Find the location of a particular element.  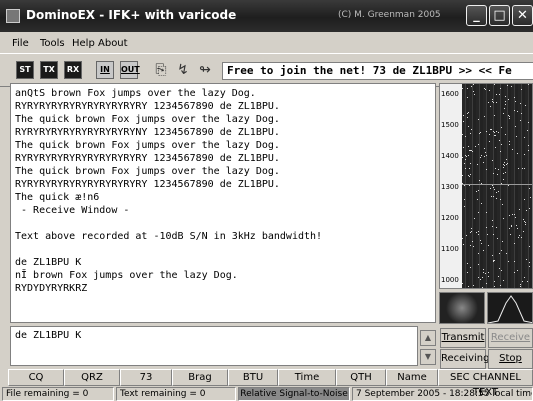

receive-line: - Receive Window - is located at coordinates (72, 210).